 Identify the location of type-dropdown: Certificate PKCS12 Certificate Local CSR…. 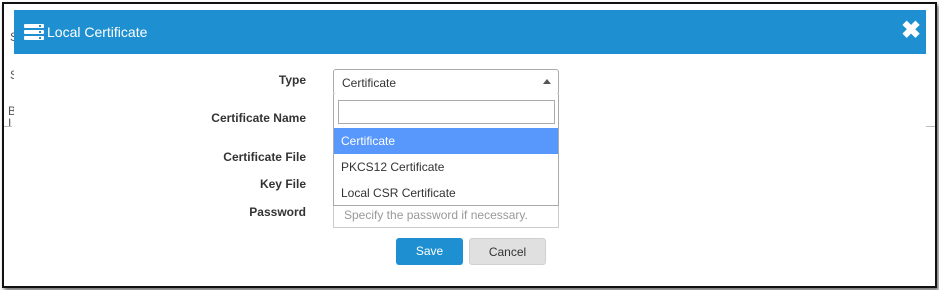
(446, 150).